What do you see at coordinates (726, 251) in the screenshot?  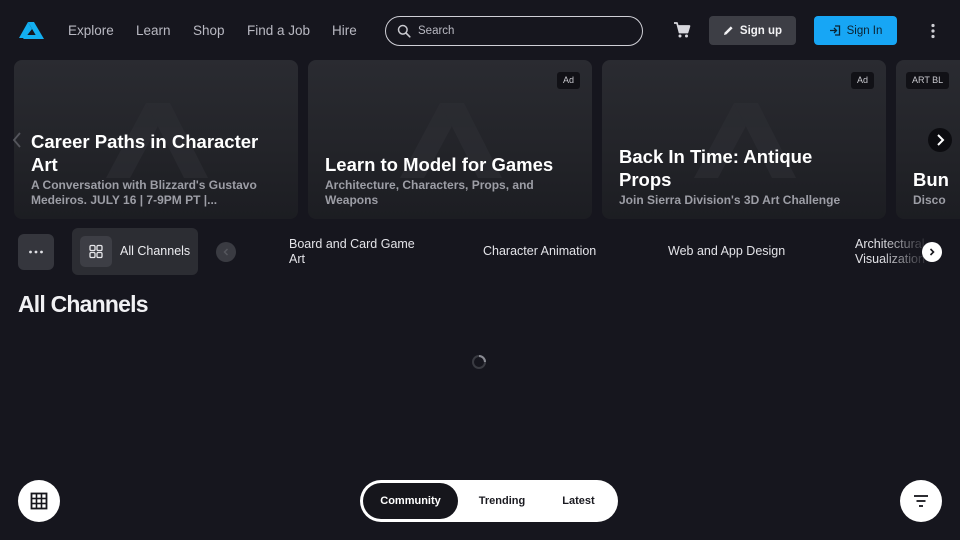 I see `channel-web-and-app-design: Web and App Design` at bounding box center [726, 251].